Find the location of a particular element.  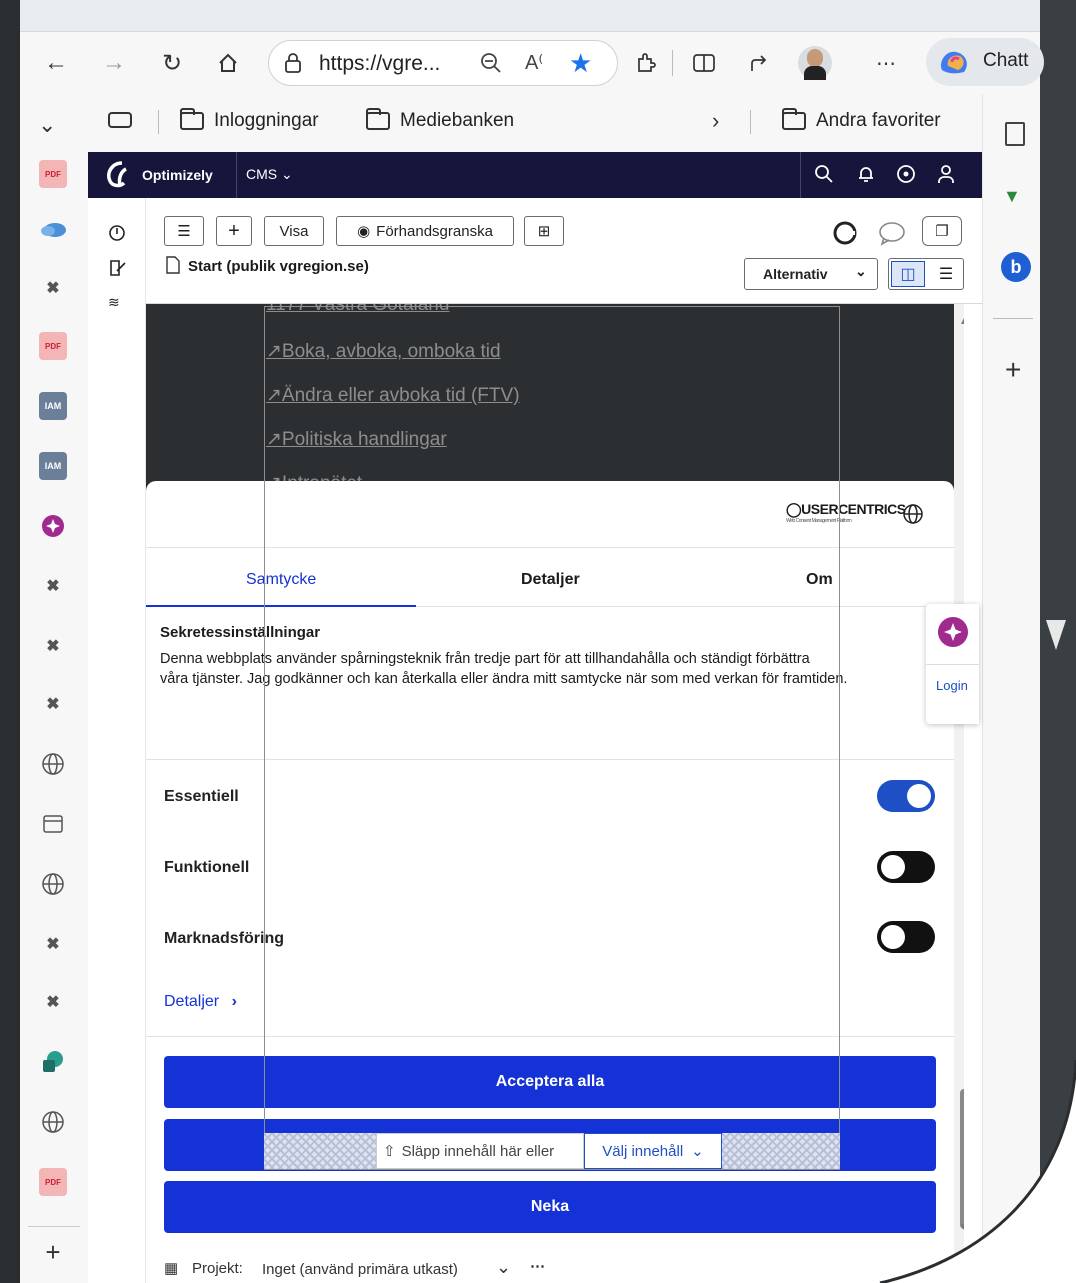

project-value: Inget (använd primära utkast) is located at coordinates (360, 1269).